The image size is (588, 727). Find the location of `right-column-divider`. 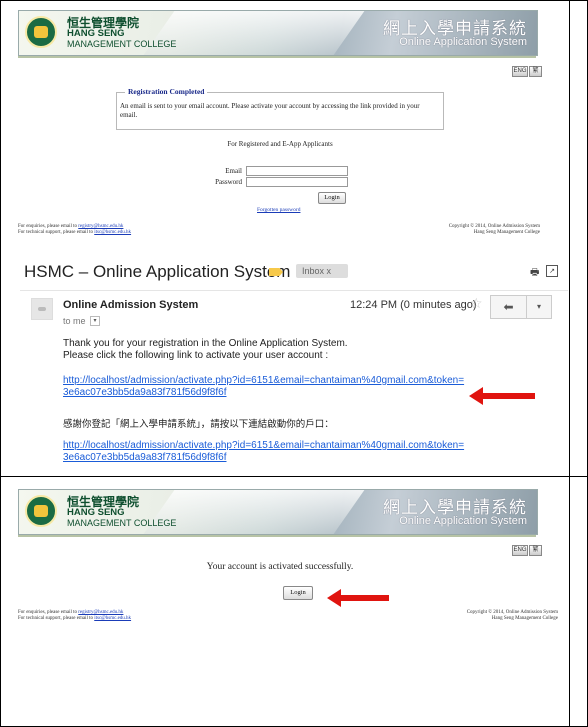

right-column-divider is located at coordinates (569, 363).